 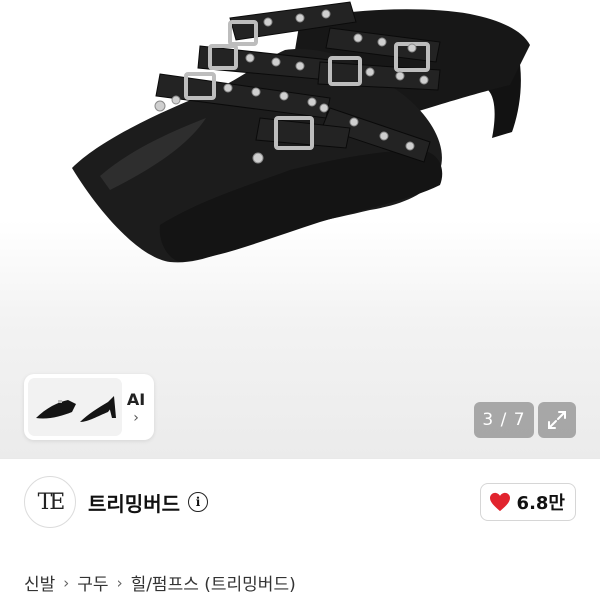 I want to click on ai-similar-card: AI ›, so click(x=89, y=407).